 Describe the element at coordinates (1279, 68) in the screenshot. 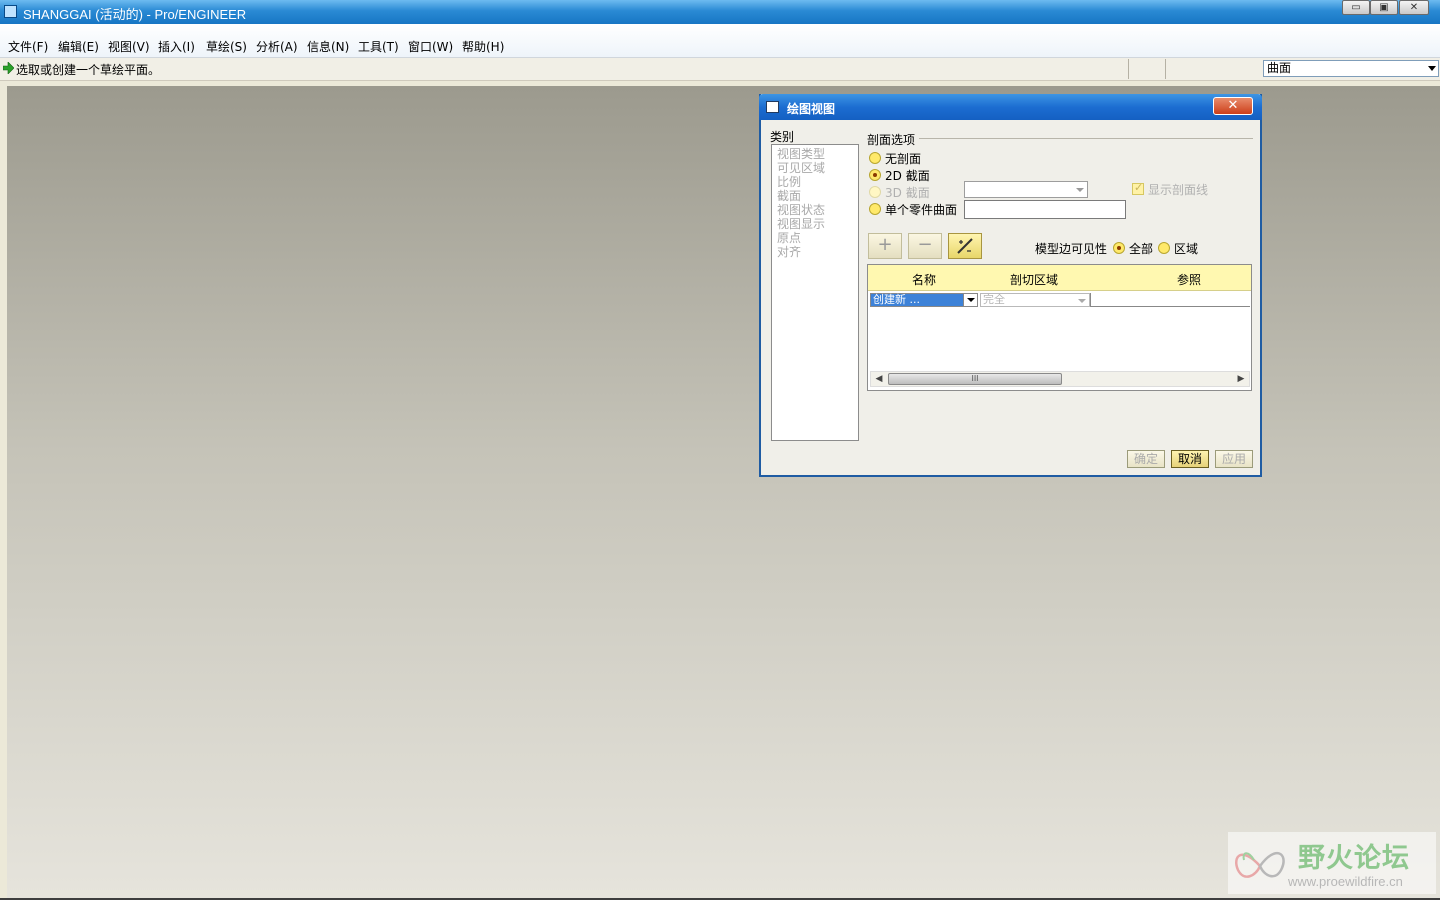

I see `selection-filter-value: 曲面` at that location.